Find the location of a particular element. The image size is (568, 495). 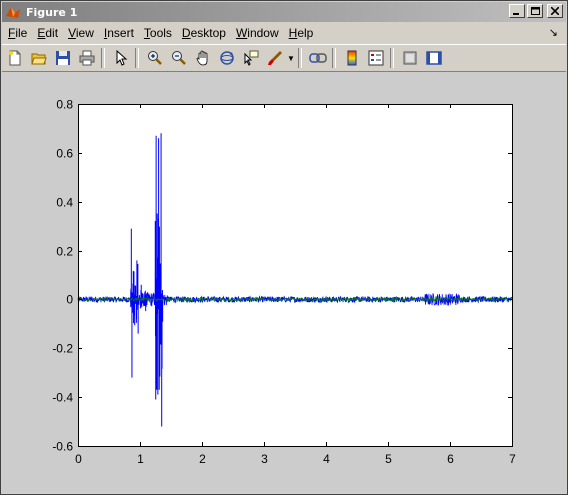

show-plot-tools-icon is located at coordinates (434, 58).